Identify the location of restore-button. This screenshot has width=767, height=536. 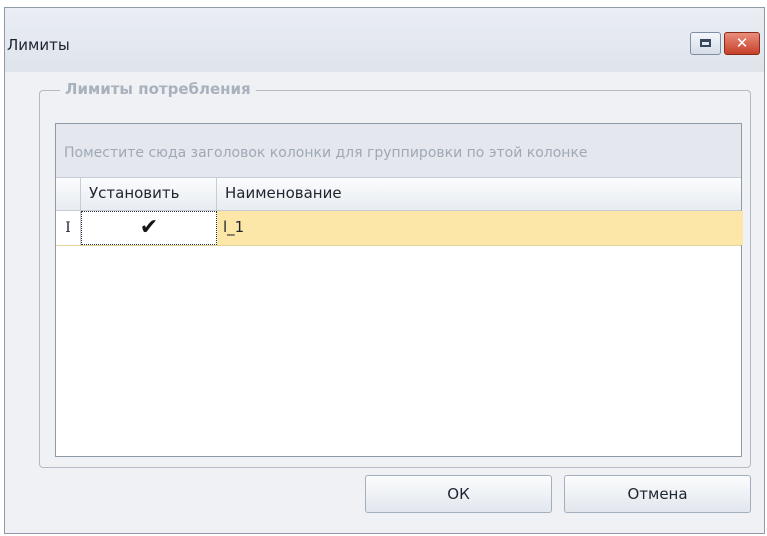
(705, 43).